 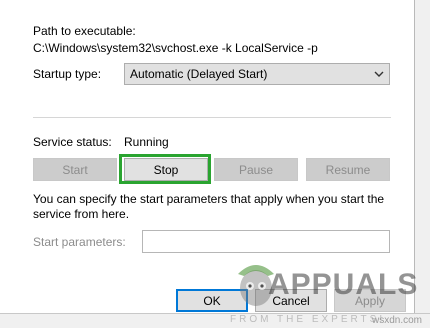 What do you see at coordinates (348, 169) in the screenshot?
I see `resume-button: Resume` at bounding box center [348, 169].